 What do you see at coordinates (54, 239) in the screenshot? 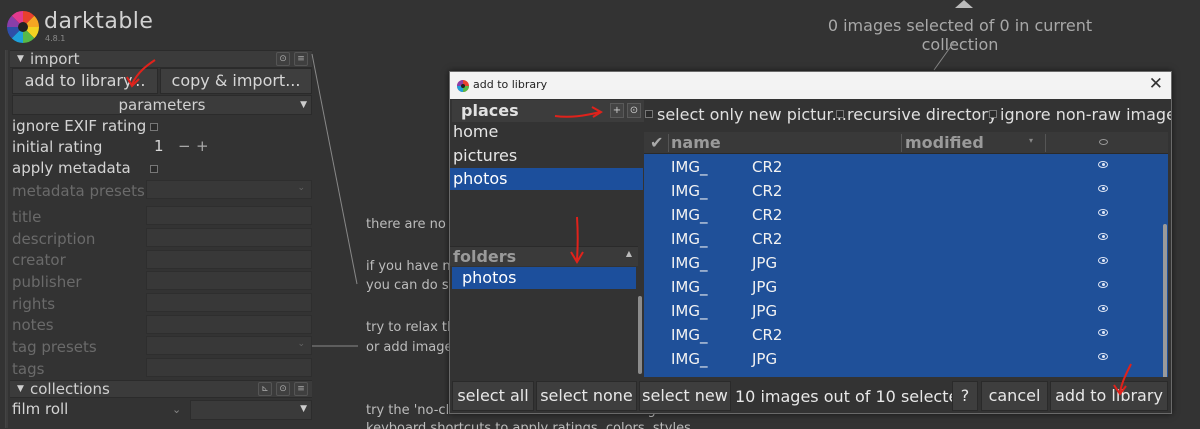
I see `description-label: description` at bounding box center [54, 239].